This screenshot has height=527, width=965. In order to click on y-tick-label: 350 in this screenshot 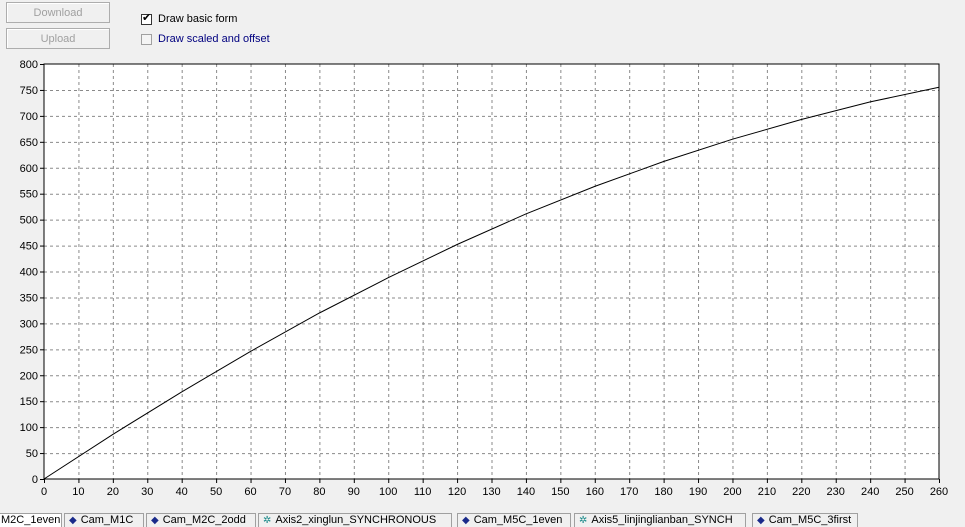, I will do `click(29, 298)`.